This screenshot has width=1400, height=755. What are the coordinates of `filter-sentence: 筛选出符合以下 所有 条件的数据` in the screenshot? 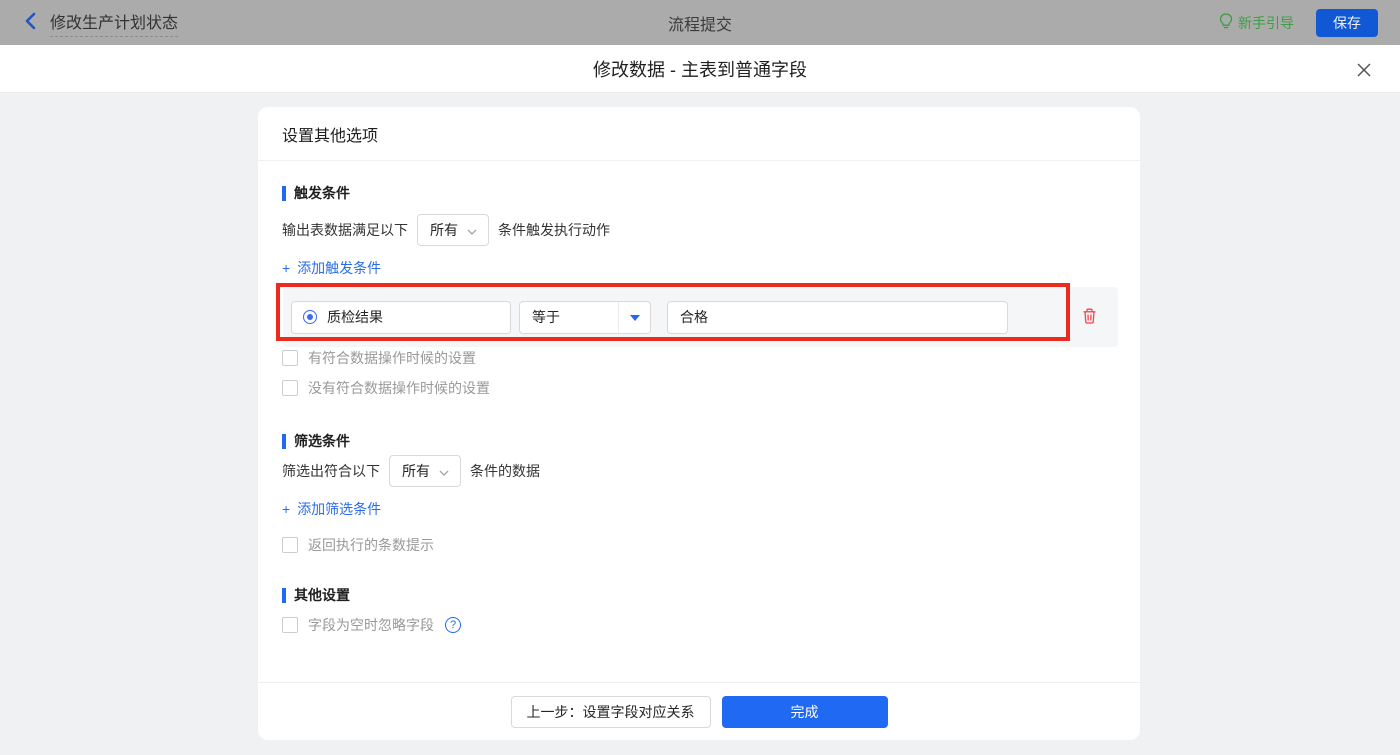 It's located at (411, 470).